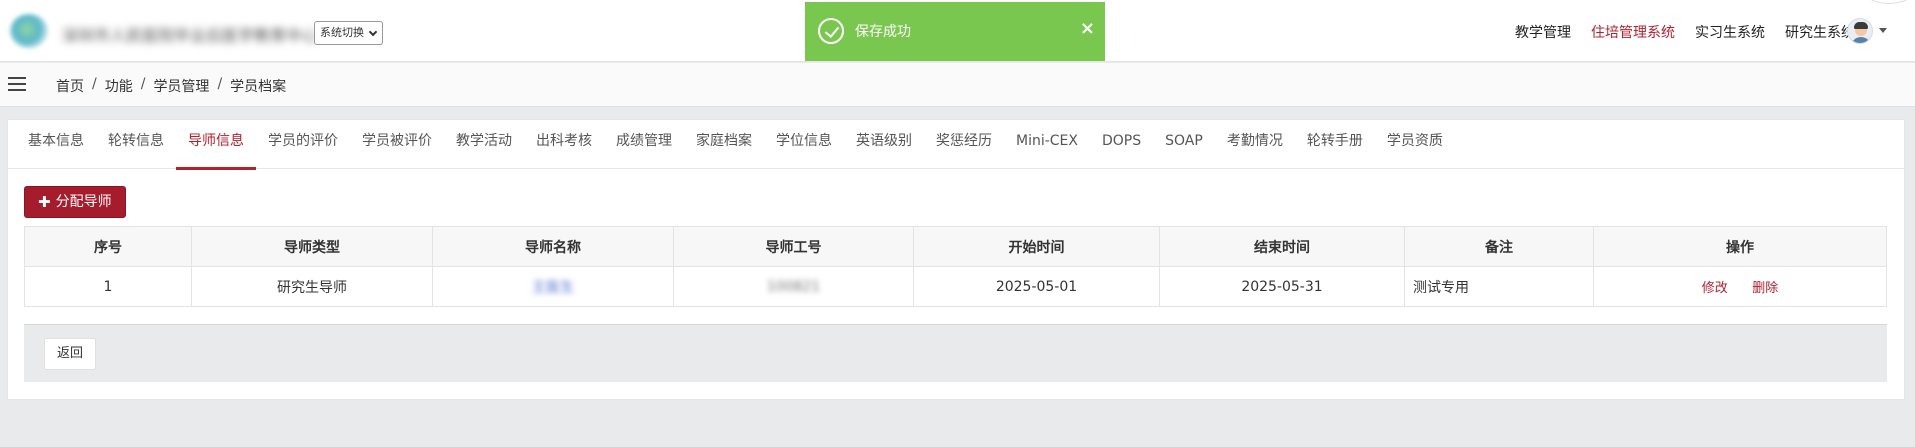 The width and height of the screenshot is (1915, 447). I want to click on tab-rotation-handbook: 轮转手册, so click(1335, 144).